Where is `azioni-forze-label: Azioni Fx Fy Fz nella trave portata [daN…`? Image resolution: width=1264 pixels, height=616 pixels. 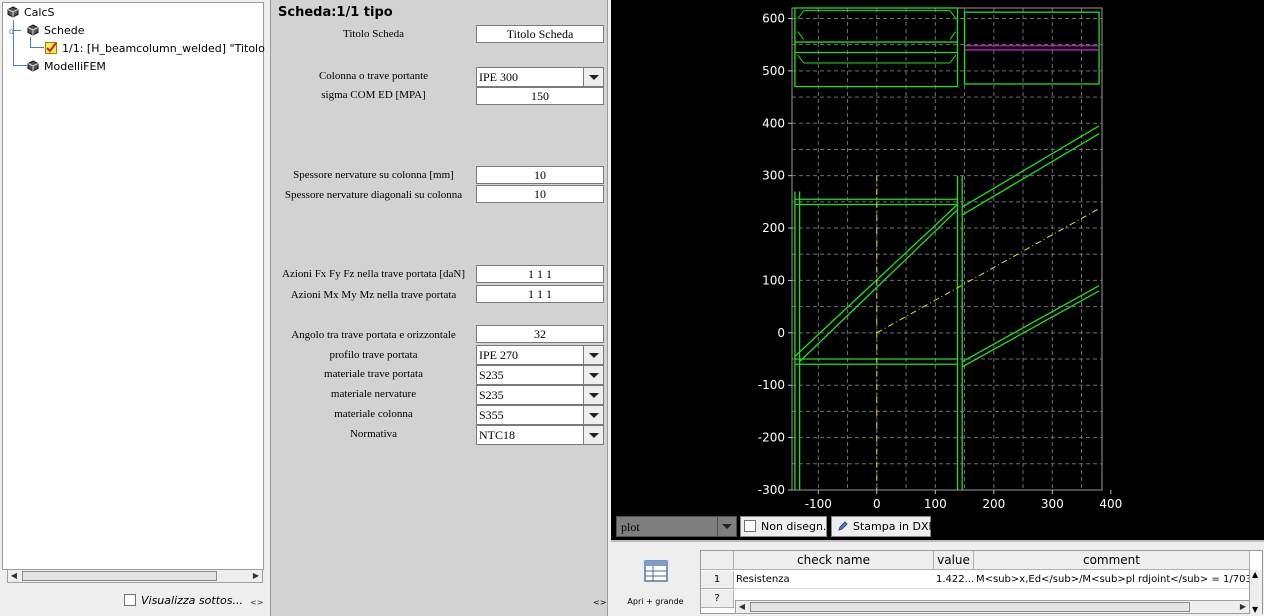 azioni-forze-label: Azioni Fx Fy Fz nella trave portata [daN… is located at coordinates (373, 274).